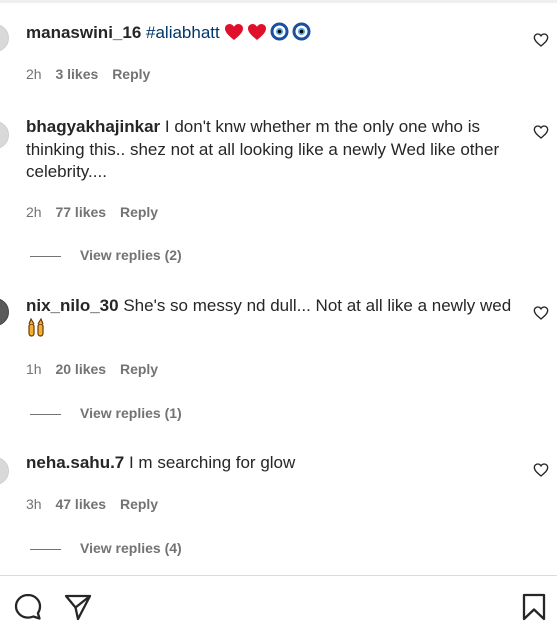  I want to click on comment-meta: 1h 20 likes Reply, so click(97, 369).